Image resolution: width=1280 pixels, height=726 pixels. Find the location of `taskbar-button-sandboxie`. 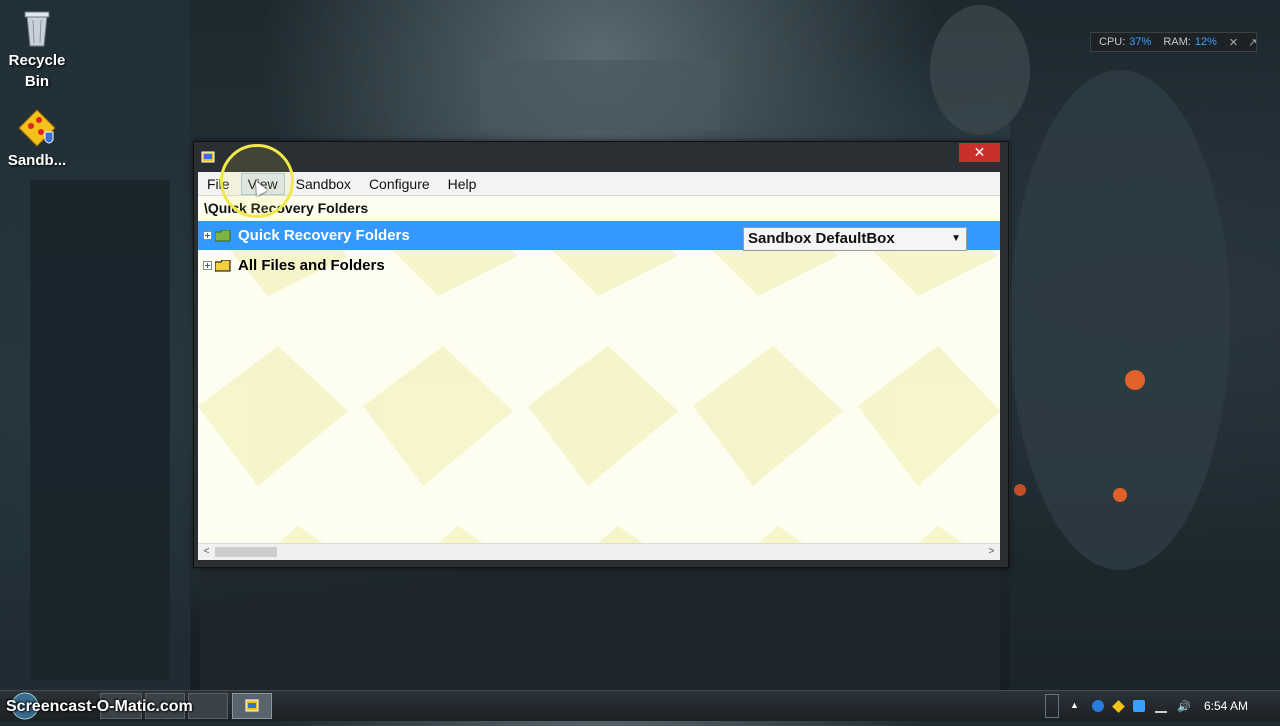

taskbar-button-sandboxie is located at coordinates (252, 706).